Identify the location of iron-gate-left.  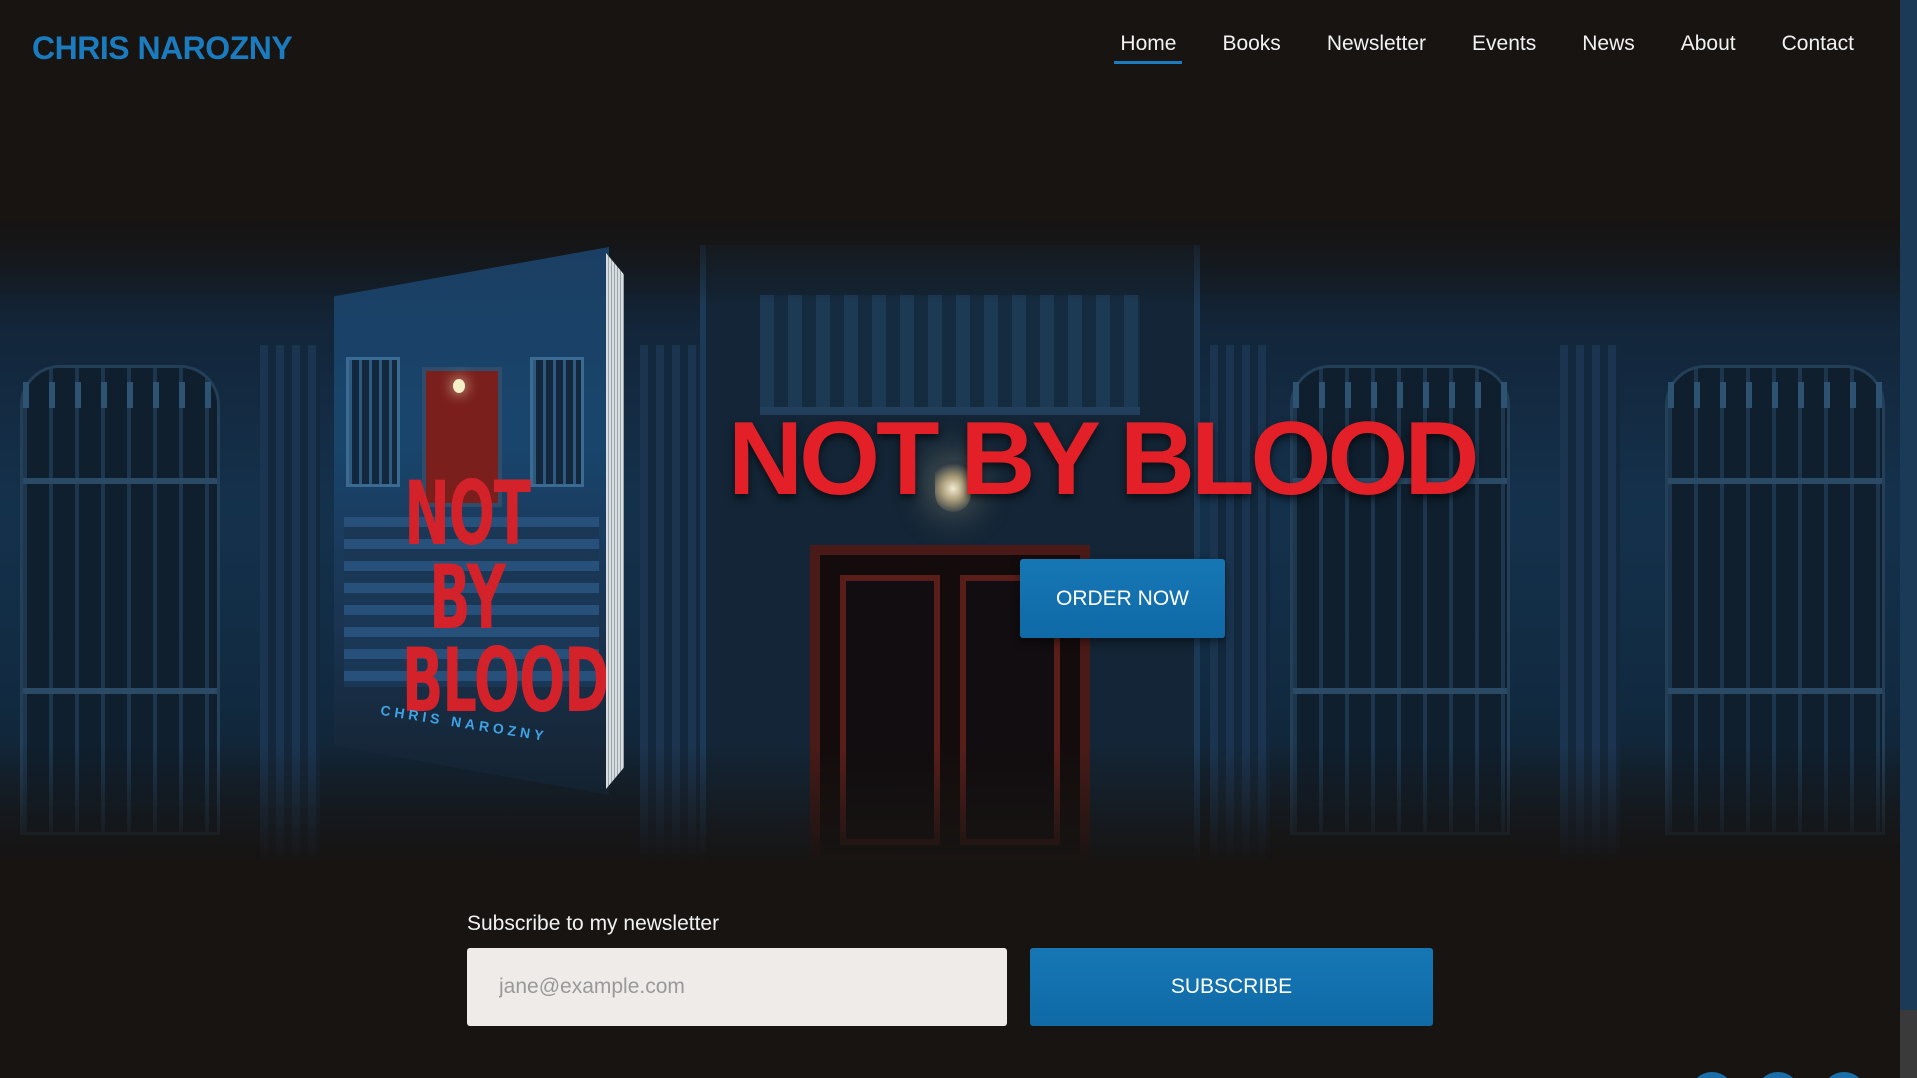
(120, 600).